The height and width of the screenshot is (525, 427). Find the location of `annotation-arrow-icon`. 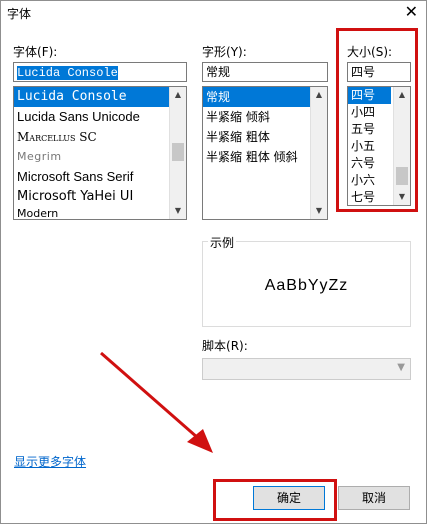

annotation-arrow-icon is located at coordinates (156, 402).